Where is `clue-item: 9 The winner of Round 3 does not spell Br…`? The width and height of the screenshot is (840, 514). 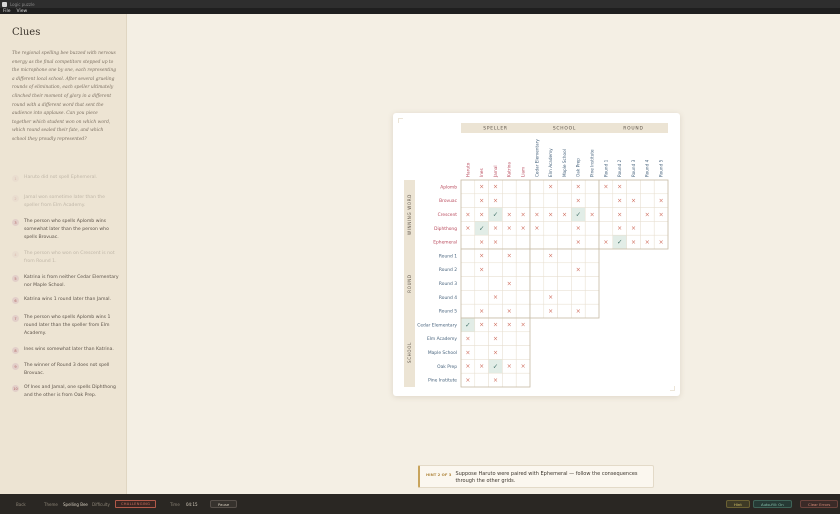 clue-item: 9 The winner of Round 3 does not spell Br… is located at coordinates (66, 370).